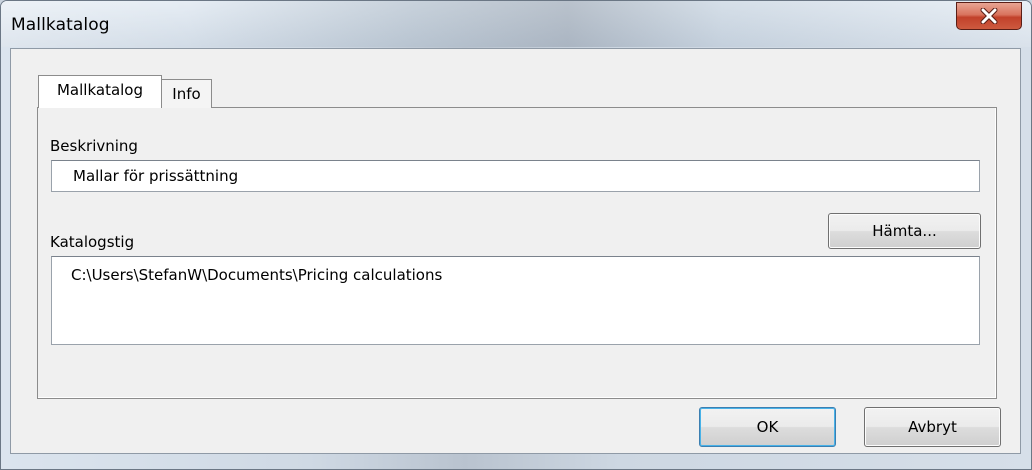  Describe the element at coordinates (92, 242) in the screenshot. I see `path-label: Katalogstig` at that location.